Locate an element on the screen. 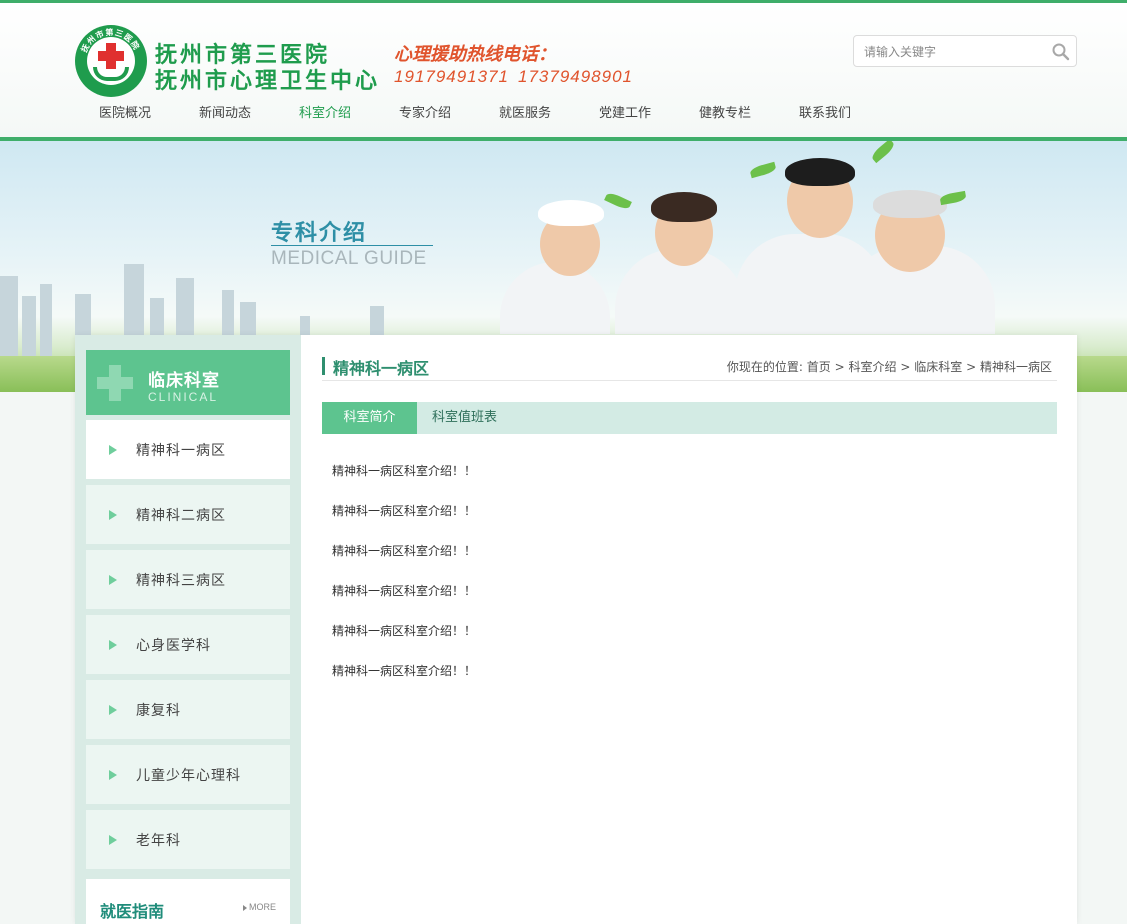  medical-guide-box: 就医指南 MORE is located at coordinates (188, 901).